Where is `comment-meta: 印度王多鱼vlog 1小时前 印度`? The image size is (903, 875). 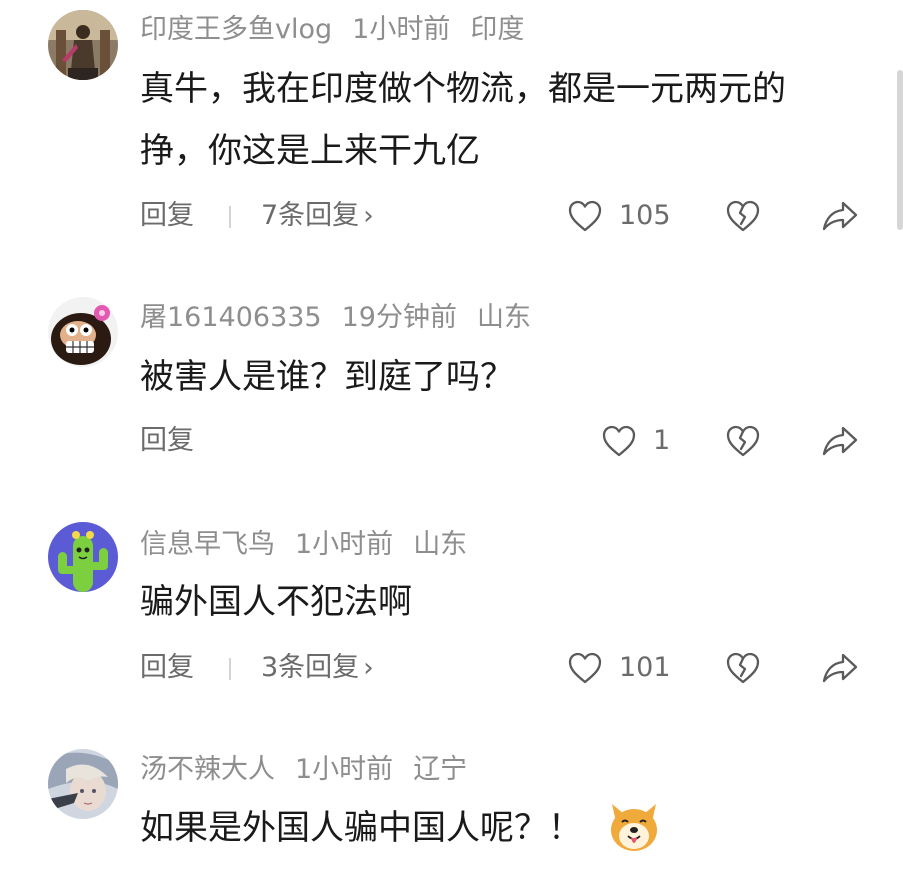
comment-meta: 印度王多鱼vlog 1小时前 印度 is located at coordinates (342, 30).